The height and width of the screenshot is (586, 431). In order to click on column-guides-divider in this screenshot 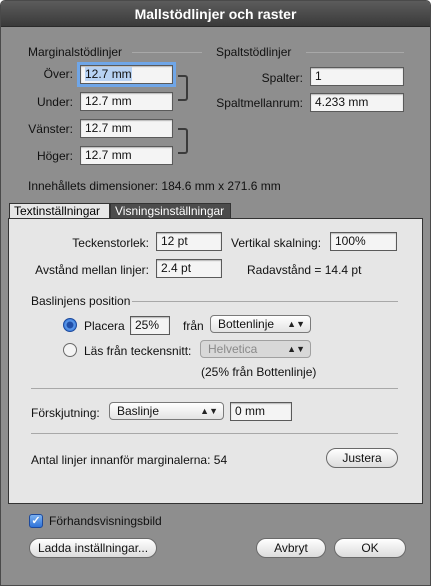, I will do `click(355, 52)`.